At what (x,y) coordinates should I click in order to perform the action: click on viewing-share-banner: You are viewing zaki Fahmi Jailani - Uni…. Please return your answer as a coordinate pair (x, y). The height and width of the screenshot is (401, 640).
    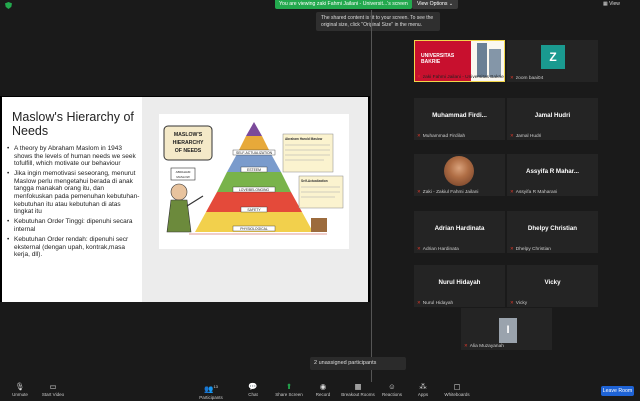
    Looking at the image, I should click on (343, 4).